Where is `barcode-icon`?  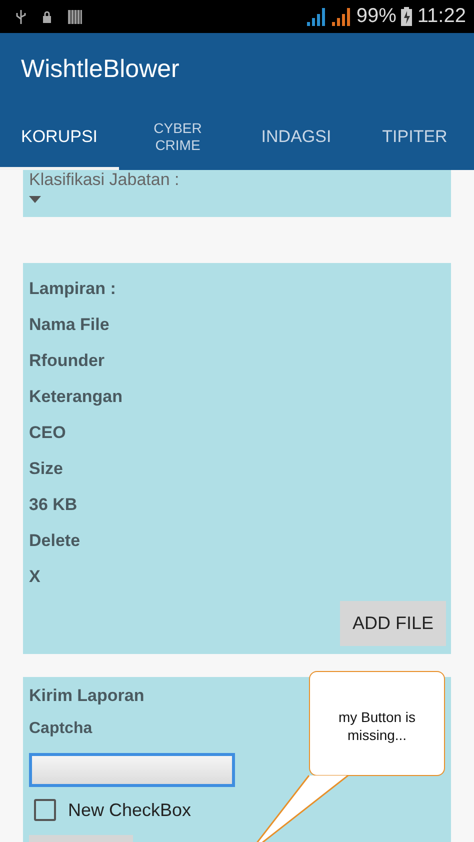 barcode-icon is located at coordinates (75, 17).